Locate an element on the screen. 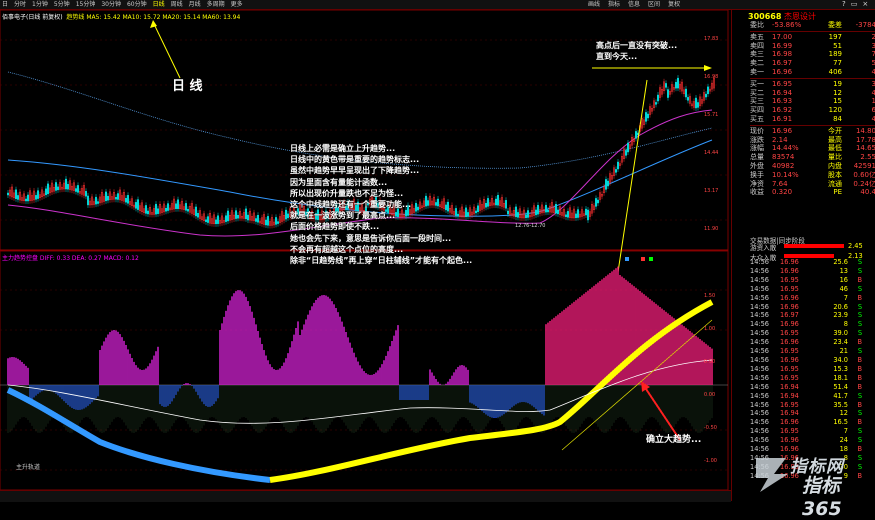 The height and width of the screenshot is (520, 875). tick-cell-p: 16.95 is located at coordinates (789, 404).